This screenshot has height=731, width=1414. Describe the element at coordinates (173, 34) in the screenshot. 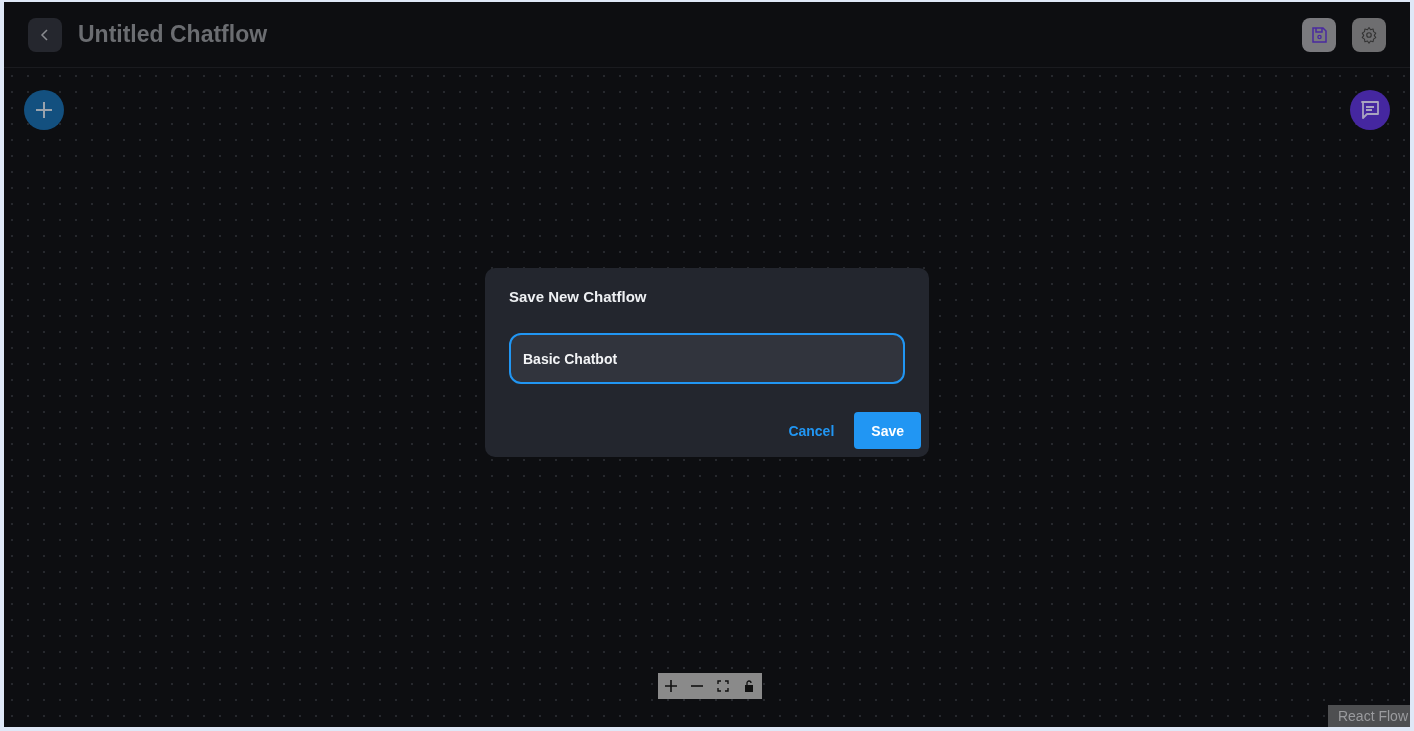

I see `window-title: Untitled Chatflow` at that location.